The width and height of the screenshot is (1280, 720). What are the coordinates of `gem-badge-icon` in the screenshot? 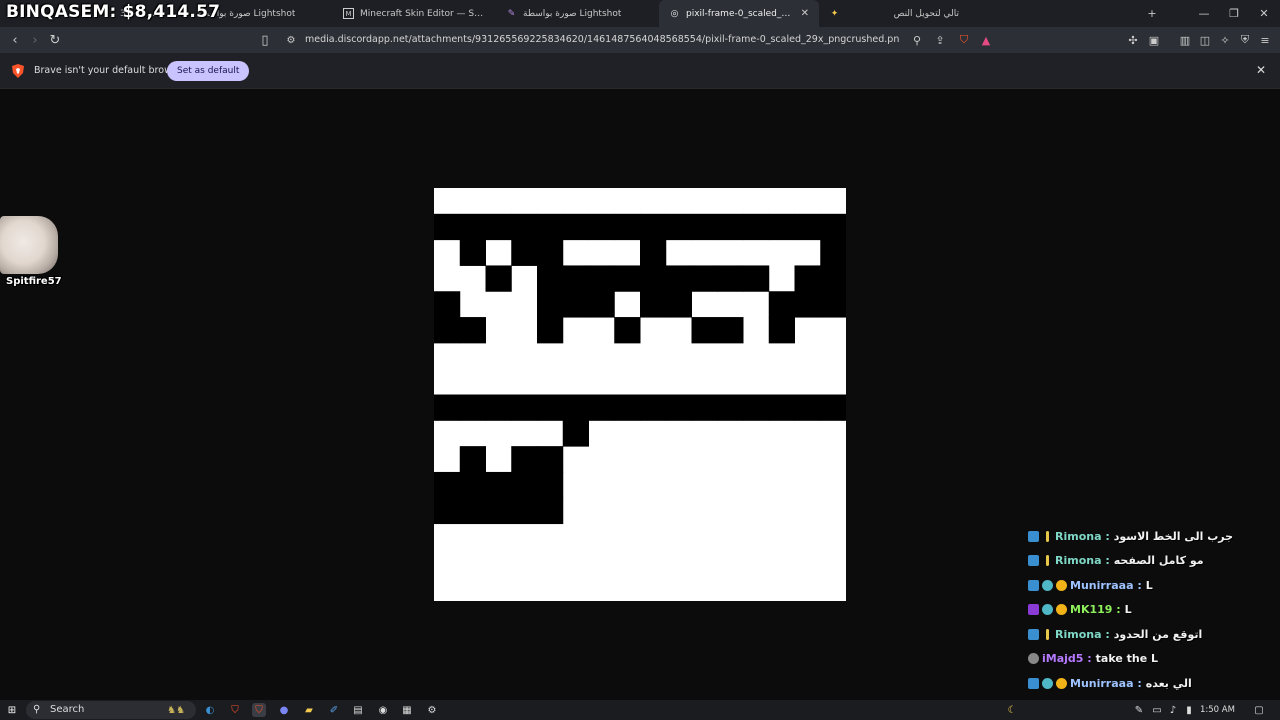 It's located at (1047, 683).